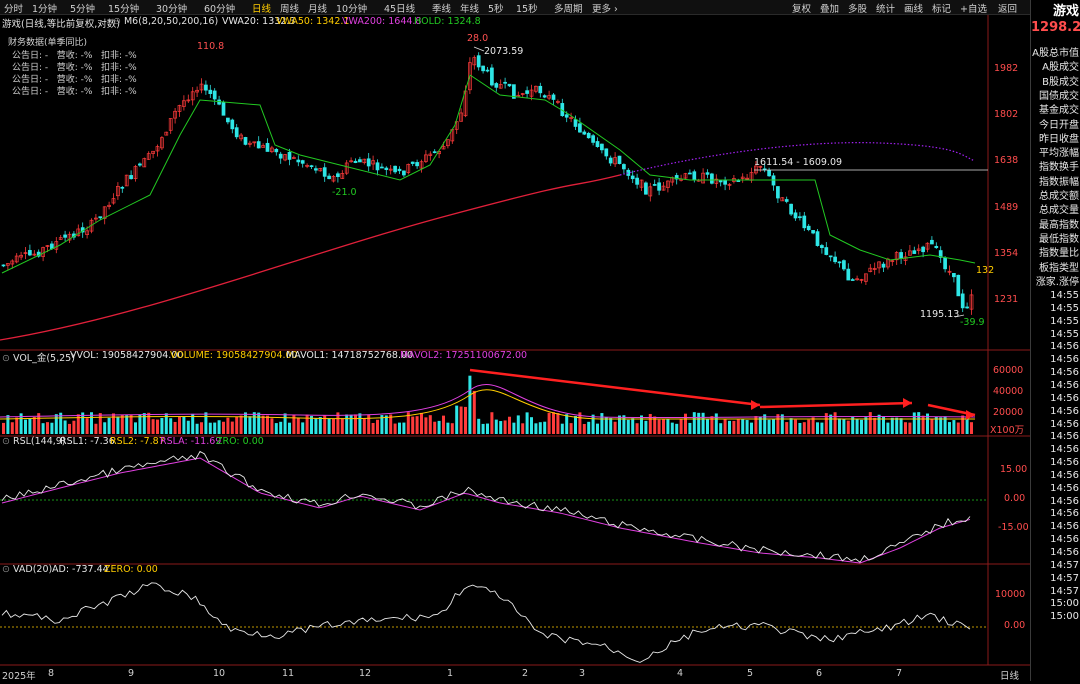 This screenshot has width=1080, height=684. I want to click on info-item: 总成交额, so click(1055, 194).